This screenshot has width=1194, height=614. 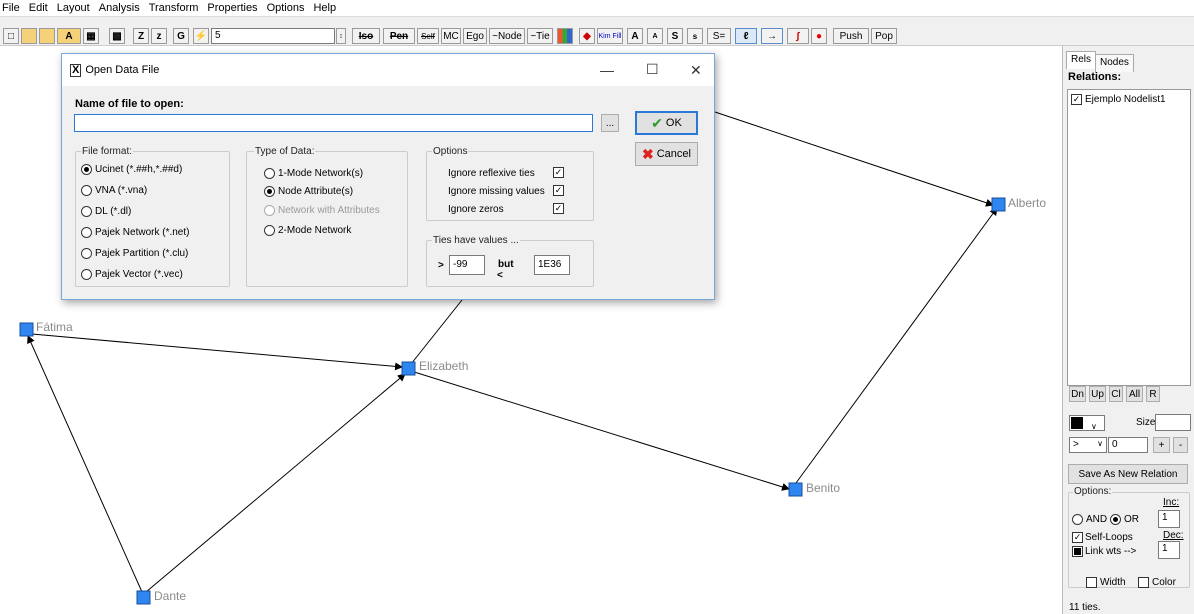 I want to click on radio-dl: DL (*.dl), so click(x=106, y=211).